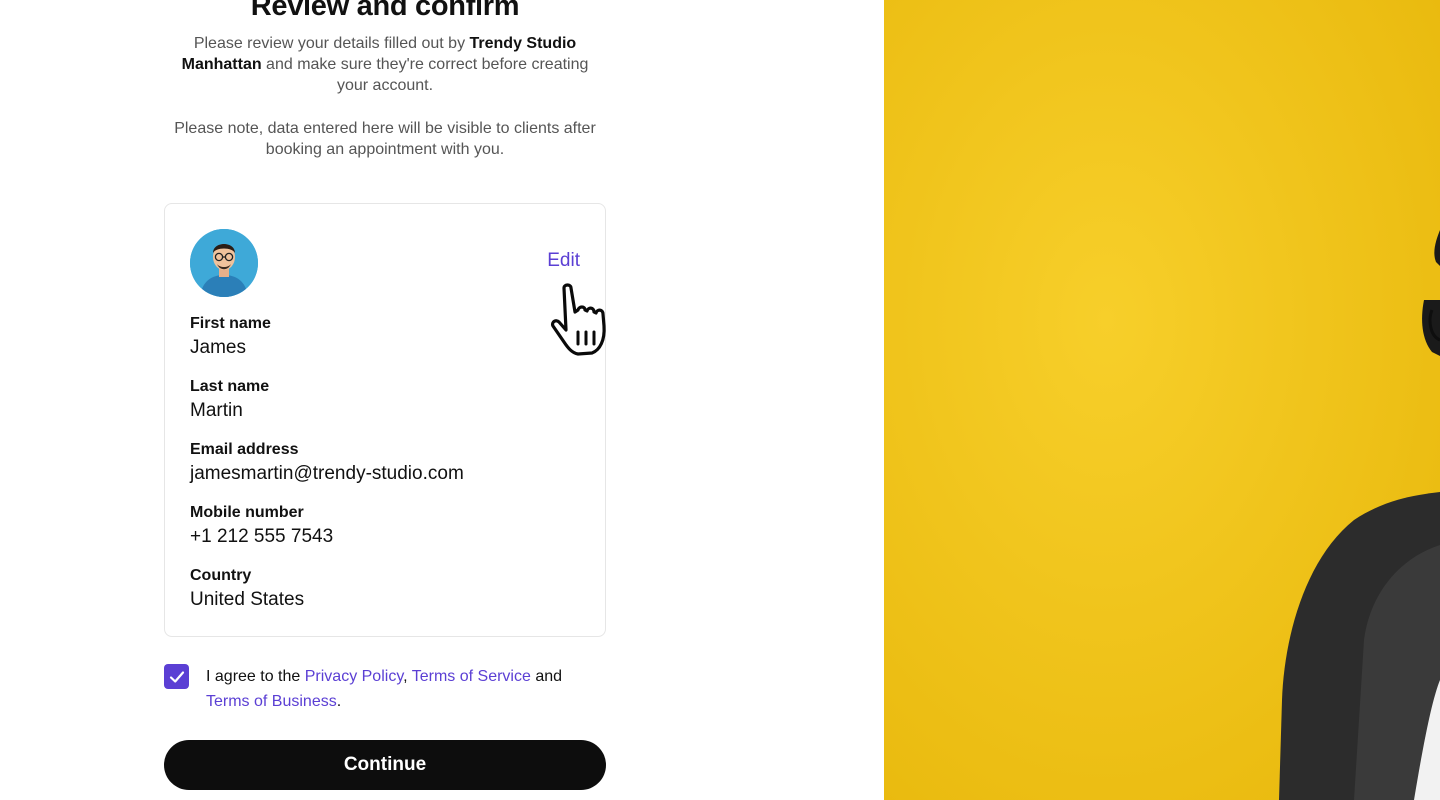  Describe the element at coordinates (339, 701) in the screenshot. I see `agree-period: .` at that location.